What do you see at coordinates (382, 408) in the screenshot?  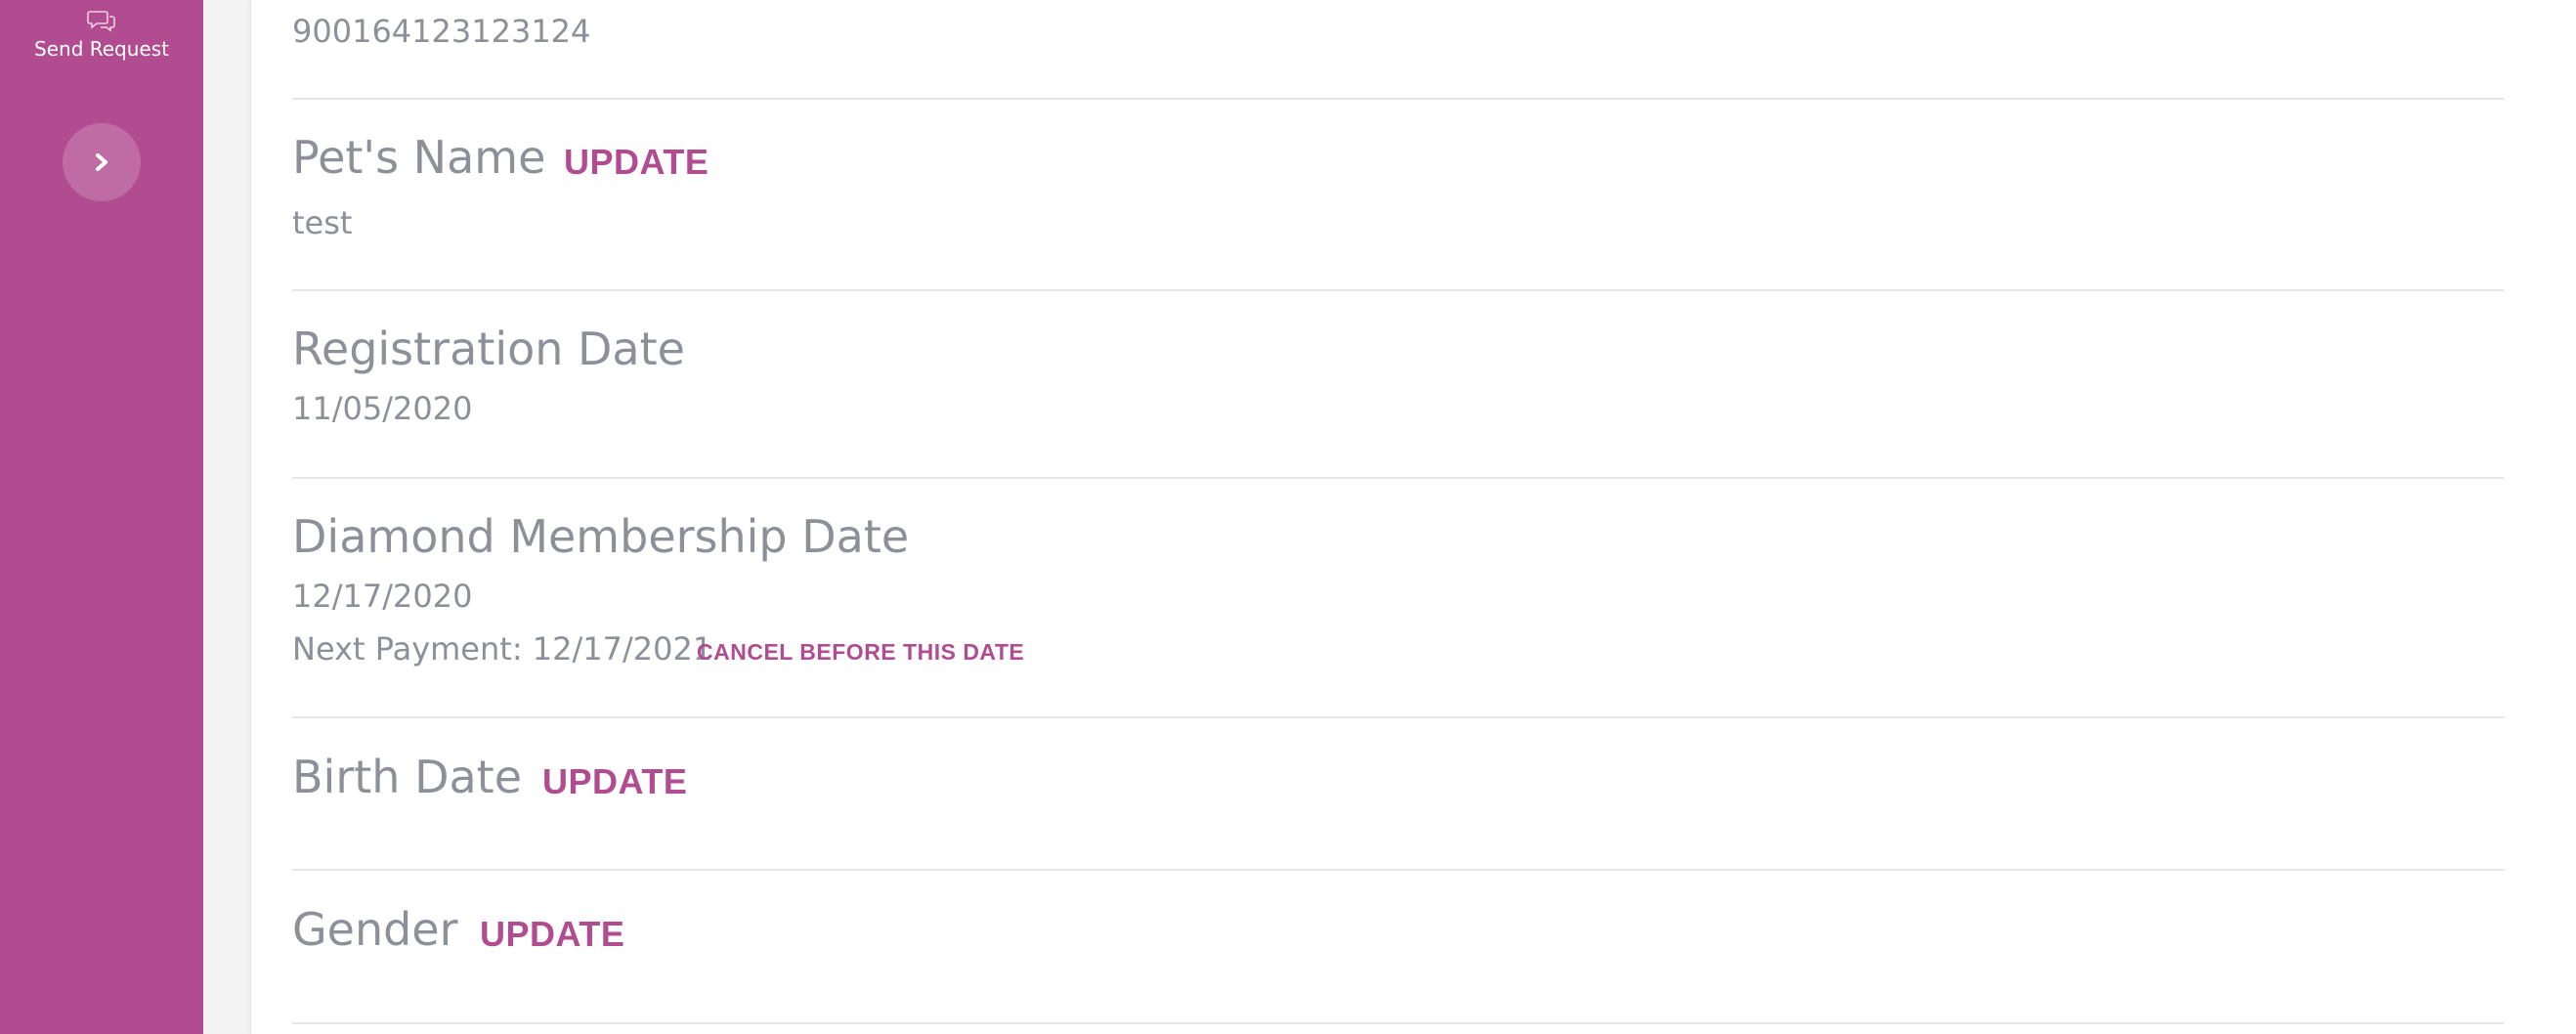 I see `registration-date-value: 11/05/2020` at bounding box center [382, 408].